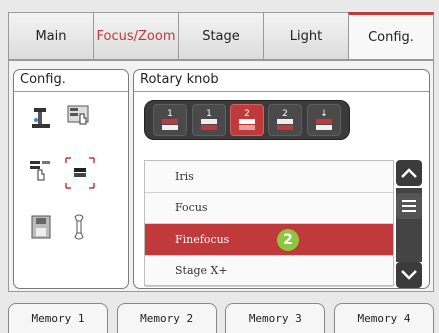  What do you see at coordinates (43, 79) in the screenshot?
I see `config-panel-title: Config.` at bounding box center [43, 79].